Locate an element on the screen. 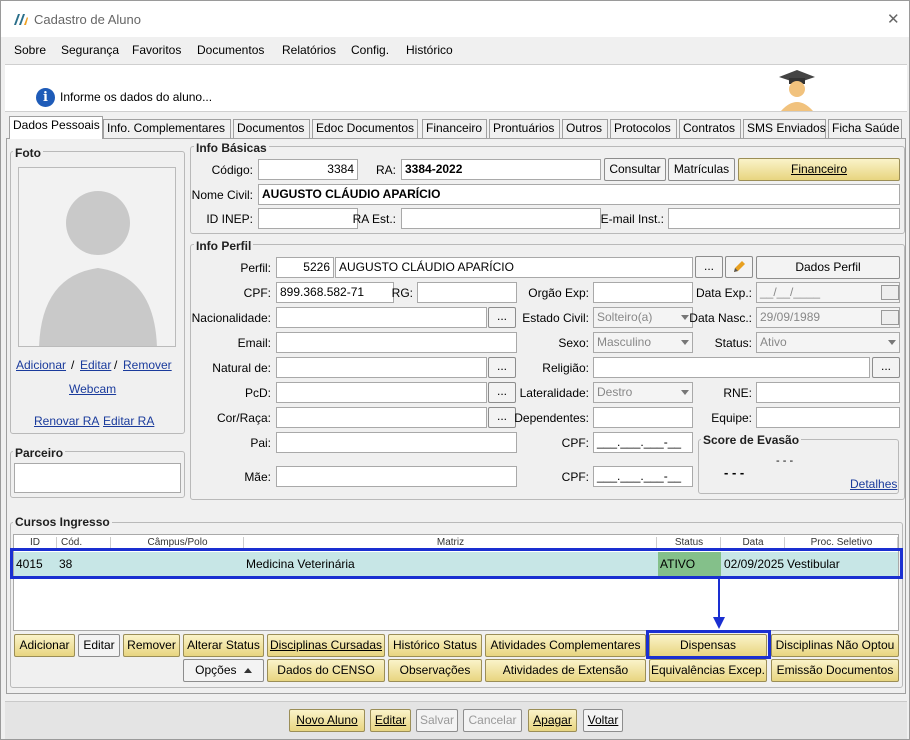 This screenshot has height=740, width=910. dados-perfil-button: Dados Perfil is located at coordinates (828, 267).